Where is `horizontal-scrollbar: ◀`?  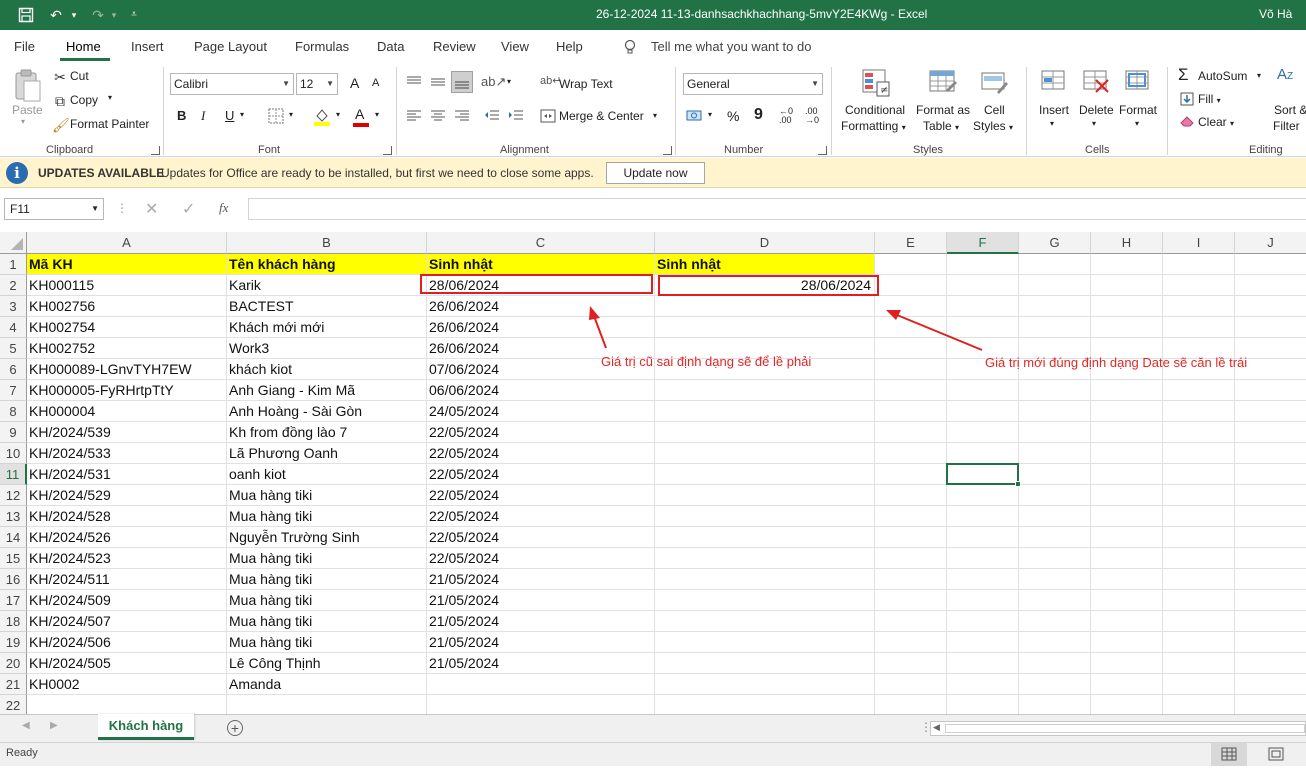 horizontal-scrollbar: ◀ is located at coordinates (1118, 728).